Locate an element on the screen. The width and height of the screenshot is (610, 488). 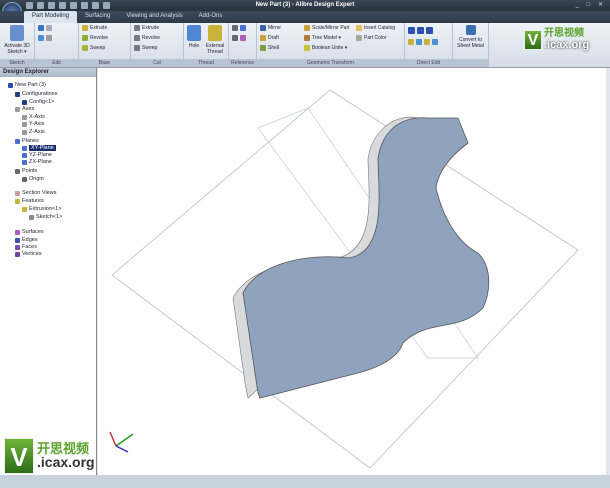
tree-node: Section Views is located at coordinates (35, 193).